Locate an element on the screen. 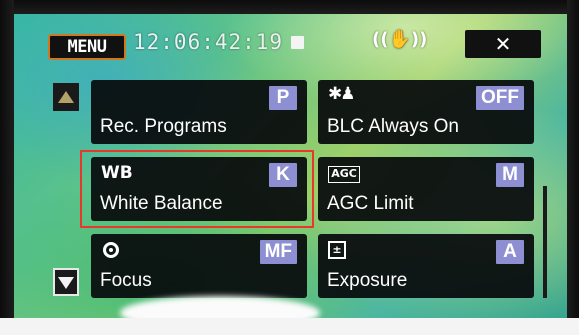 This screenshot has height=335, width=579. agc-icon: AGC is located at coordinates (344, 174).